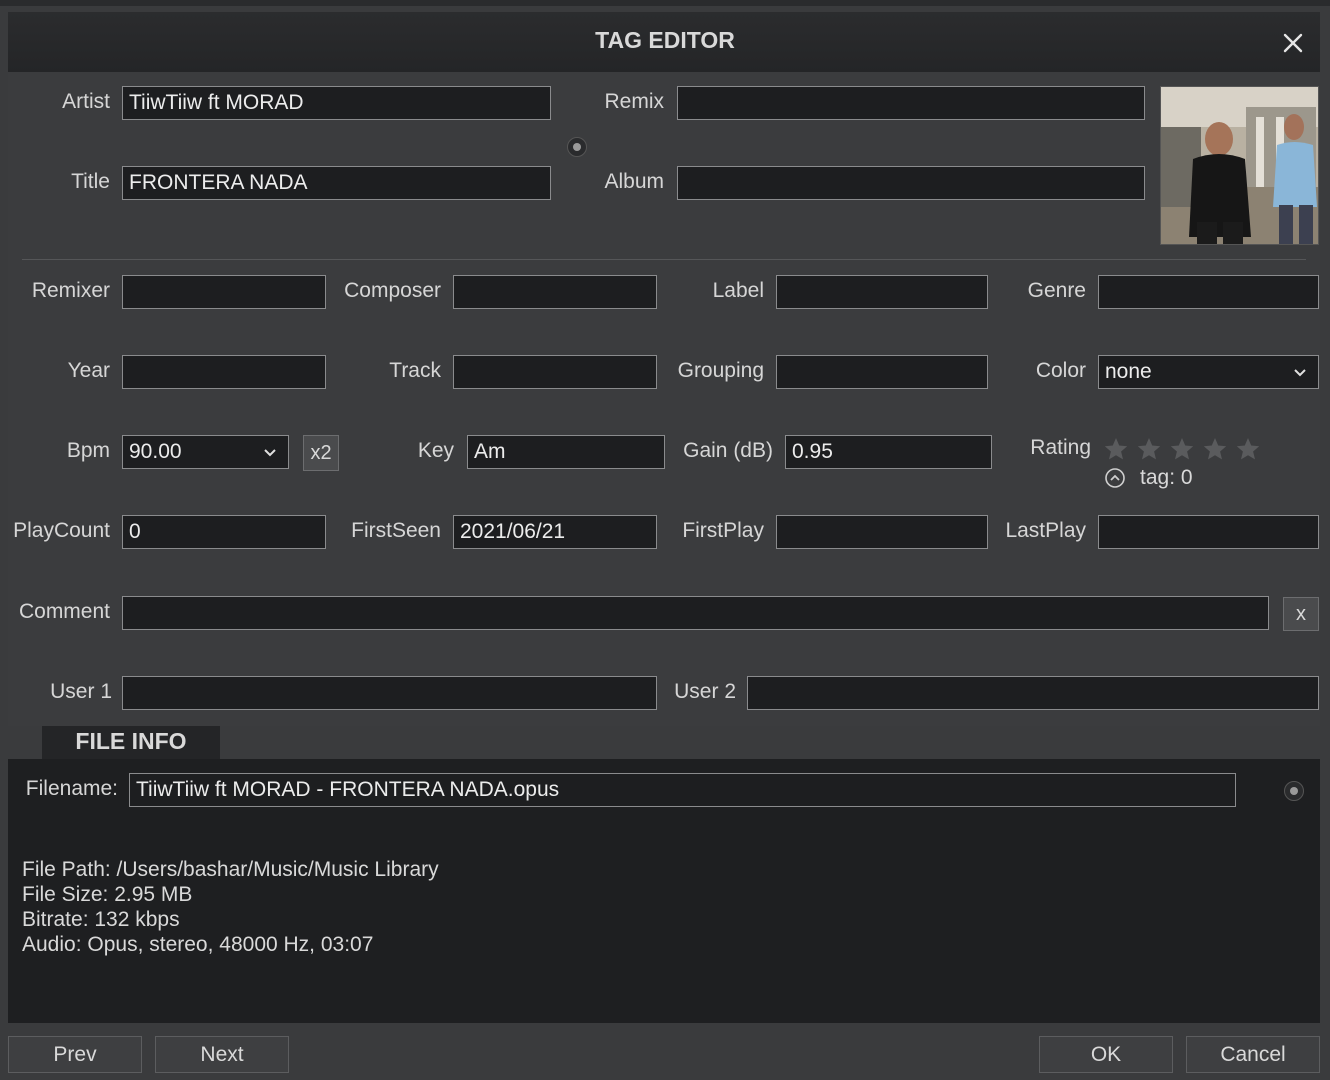 The image size is (1330, 1080). I want to click on playcount-label: PlayCount, so click(61, 530).